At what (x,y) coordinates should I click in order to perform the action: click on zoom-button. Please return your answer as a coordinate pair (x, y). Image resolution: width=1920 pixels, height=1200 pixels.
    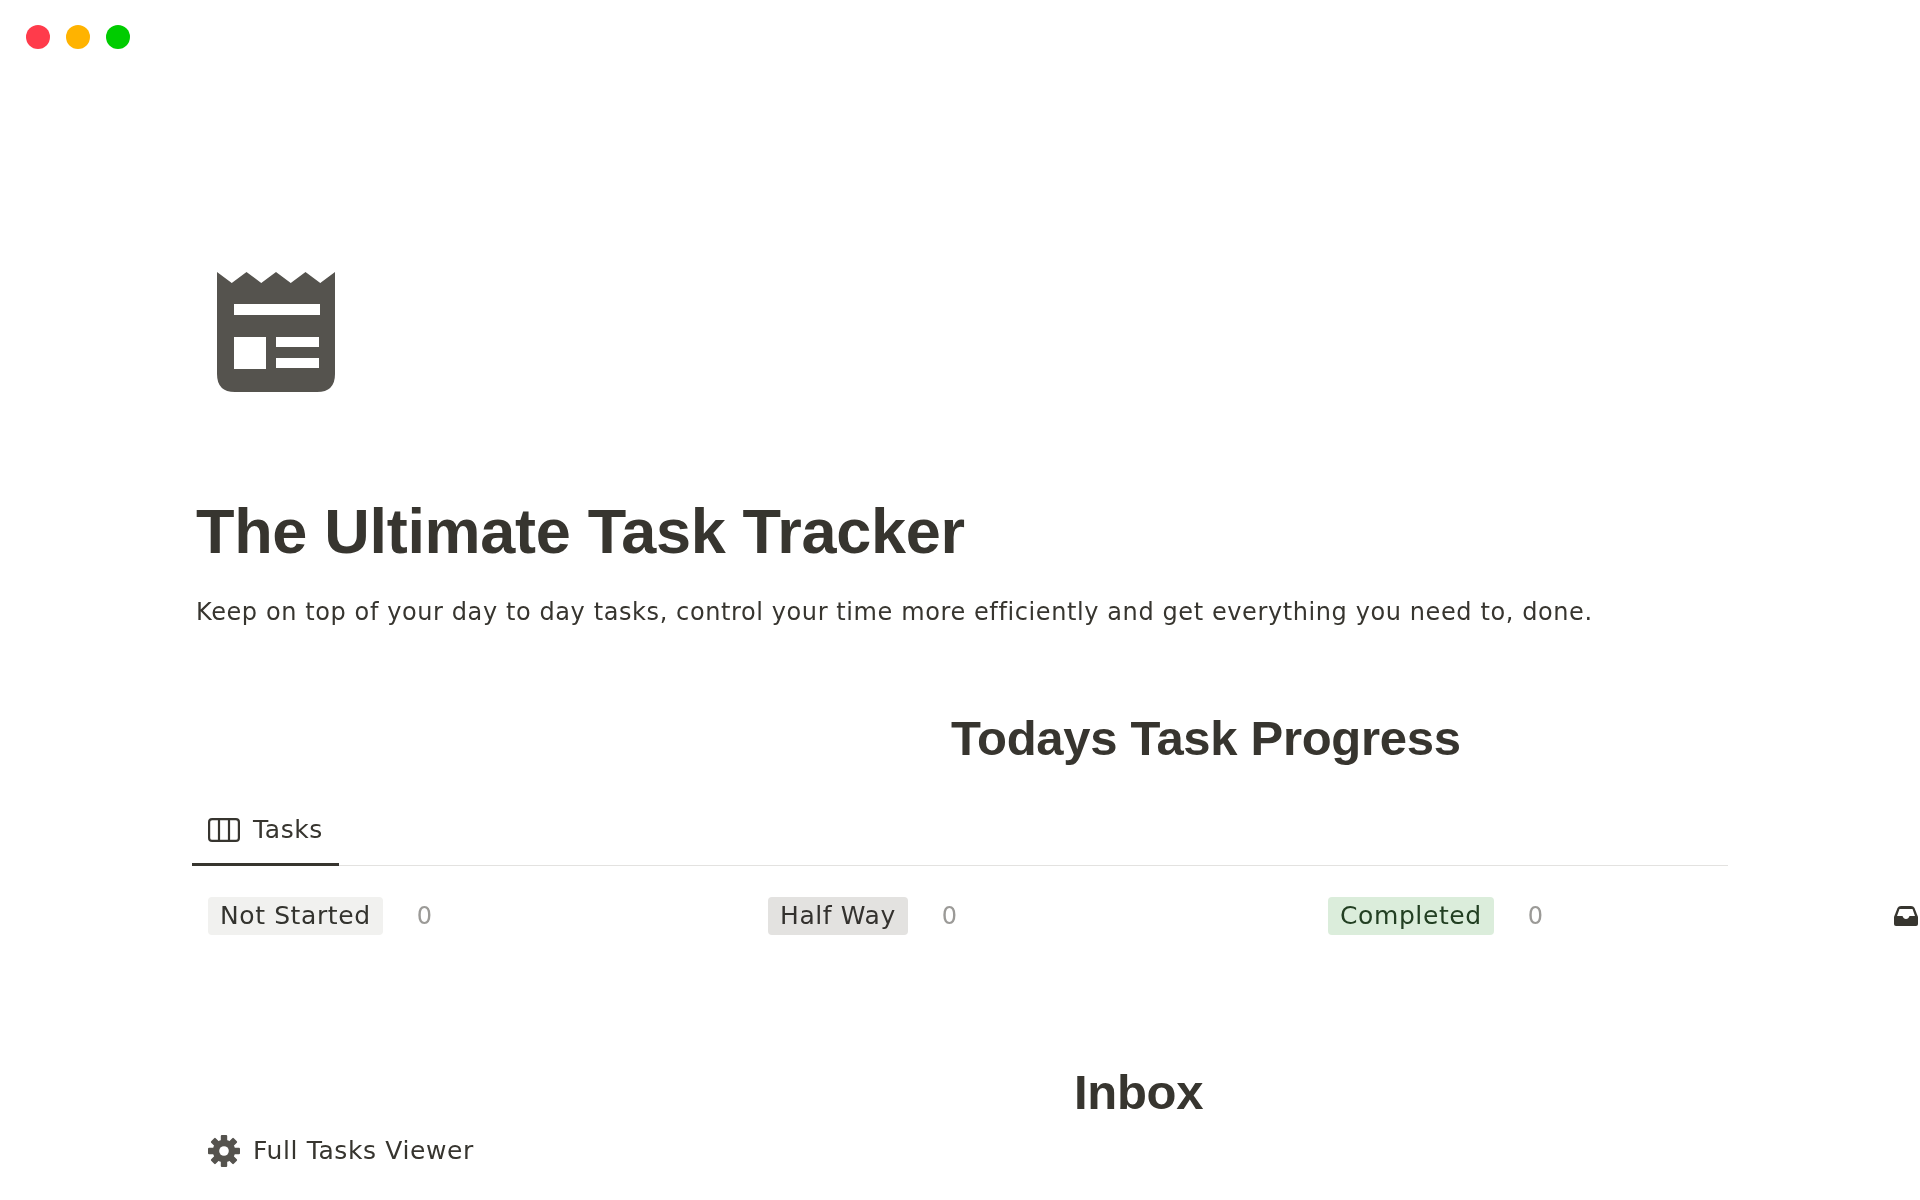
    Looking at the image, I should click on (118, 37).